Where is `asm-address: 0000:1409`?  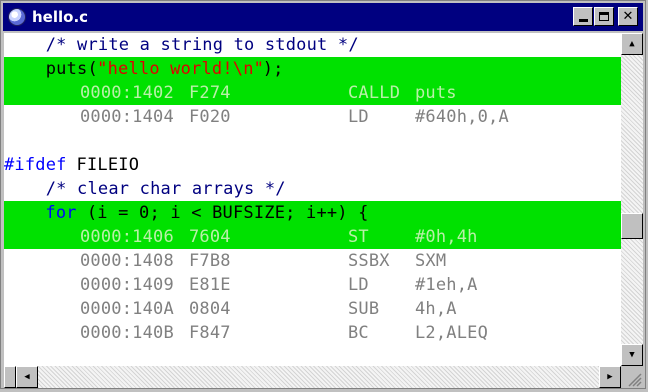 asm-address: 0000:1409 is located at coordinates (127, 285).